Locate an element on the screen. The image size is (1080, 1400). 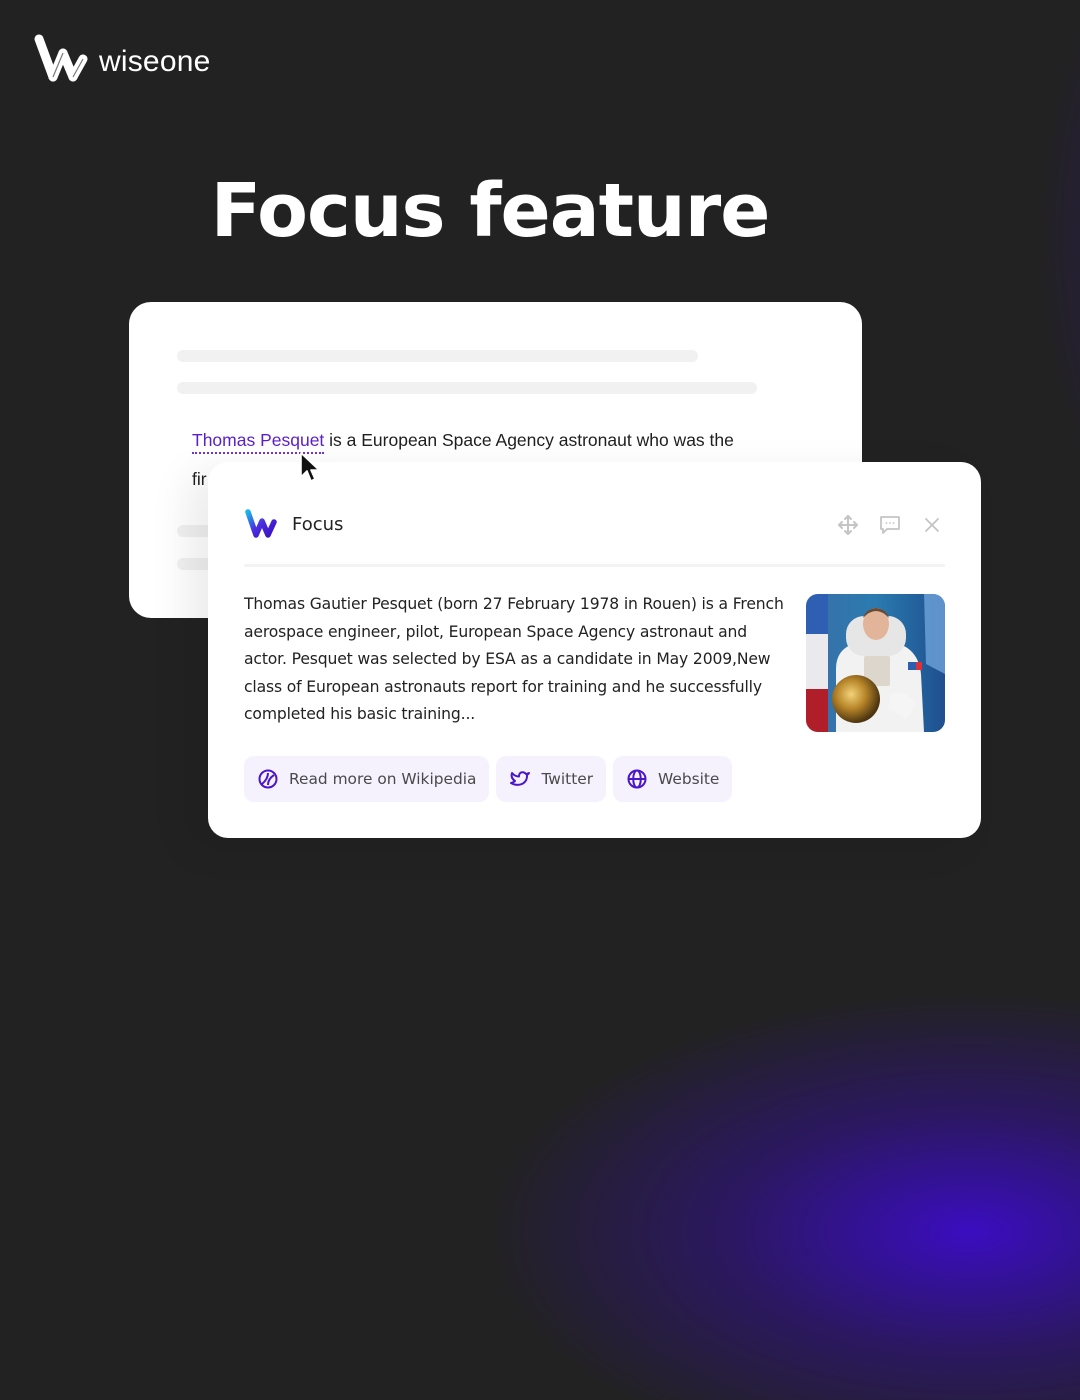
website-link-button: Website is located at coordinates (673, 779).